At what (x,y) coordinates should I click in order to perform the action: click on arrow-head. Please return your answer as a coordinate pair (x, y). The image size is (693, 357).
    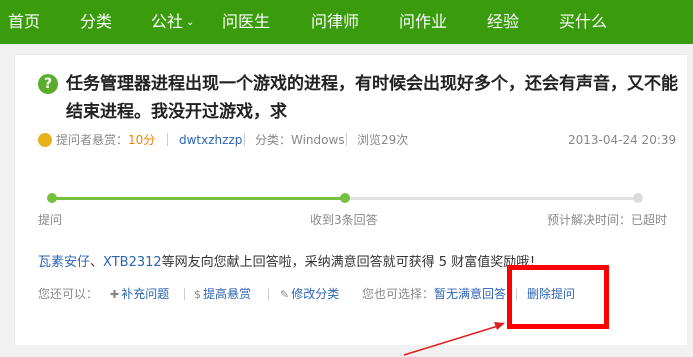
    Looking at the image, I should click on (499, 326).